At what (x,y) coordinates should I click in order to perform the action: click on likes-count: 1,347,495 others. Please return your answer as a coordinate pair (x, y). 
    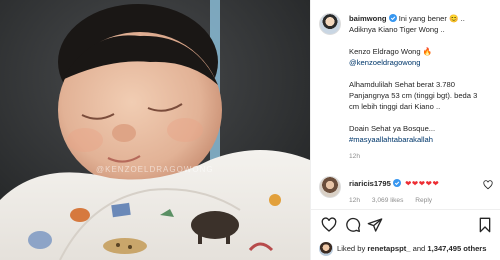
    Looking at the image, I should click on (456, 248).